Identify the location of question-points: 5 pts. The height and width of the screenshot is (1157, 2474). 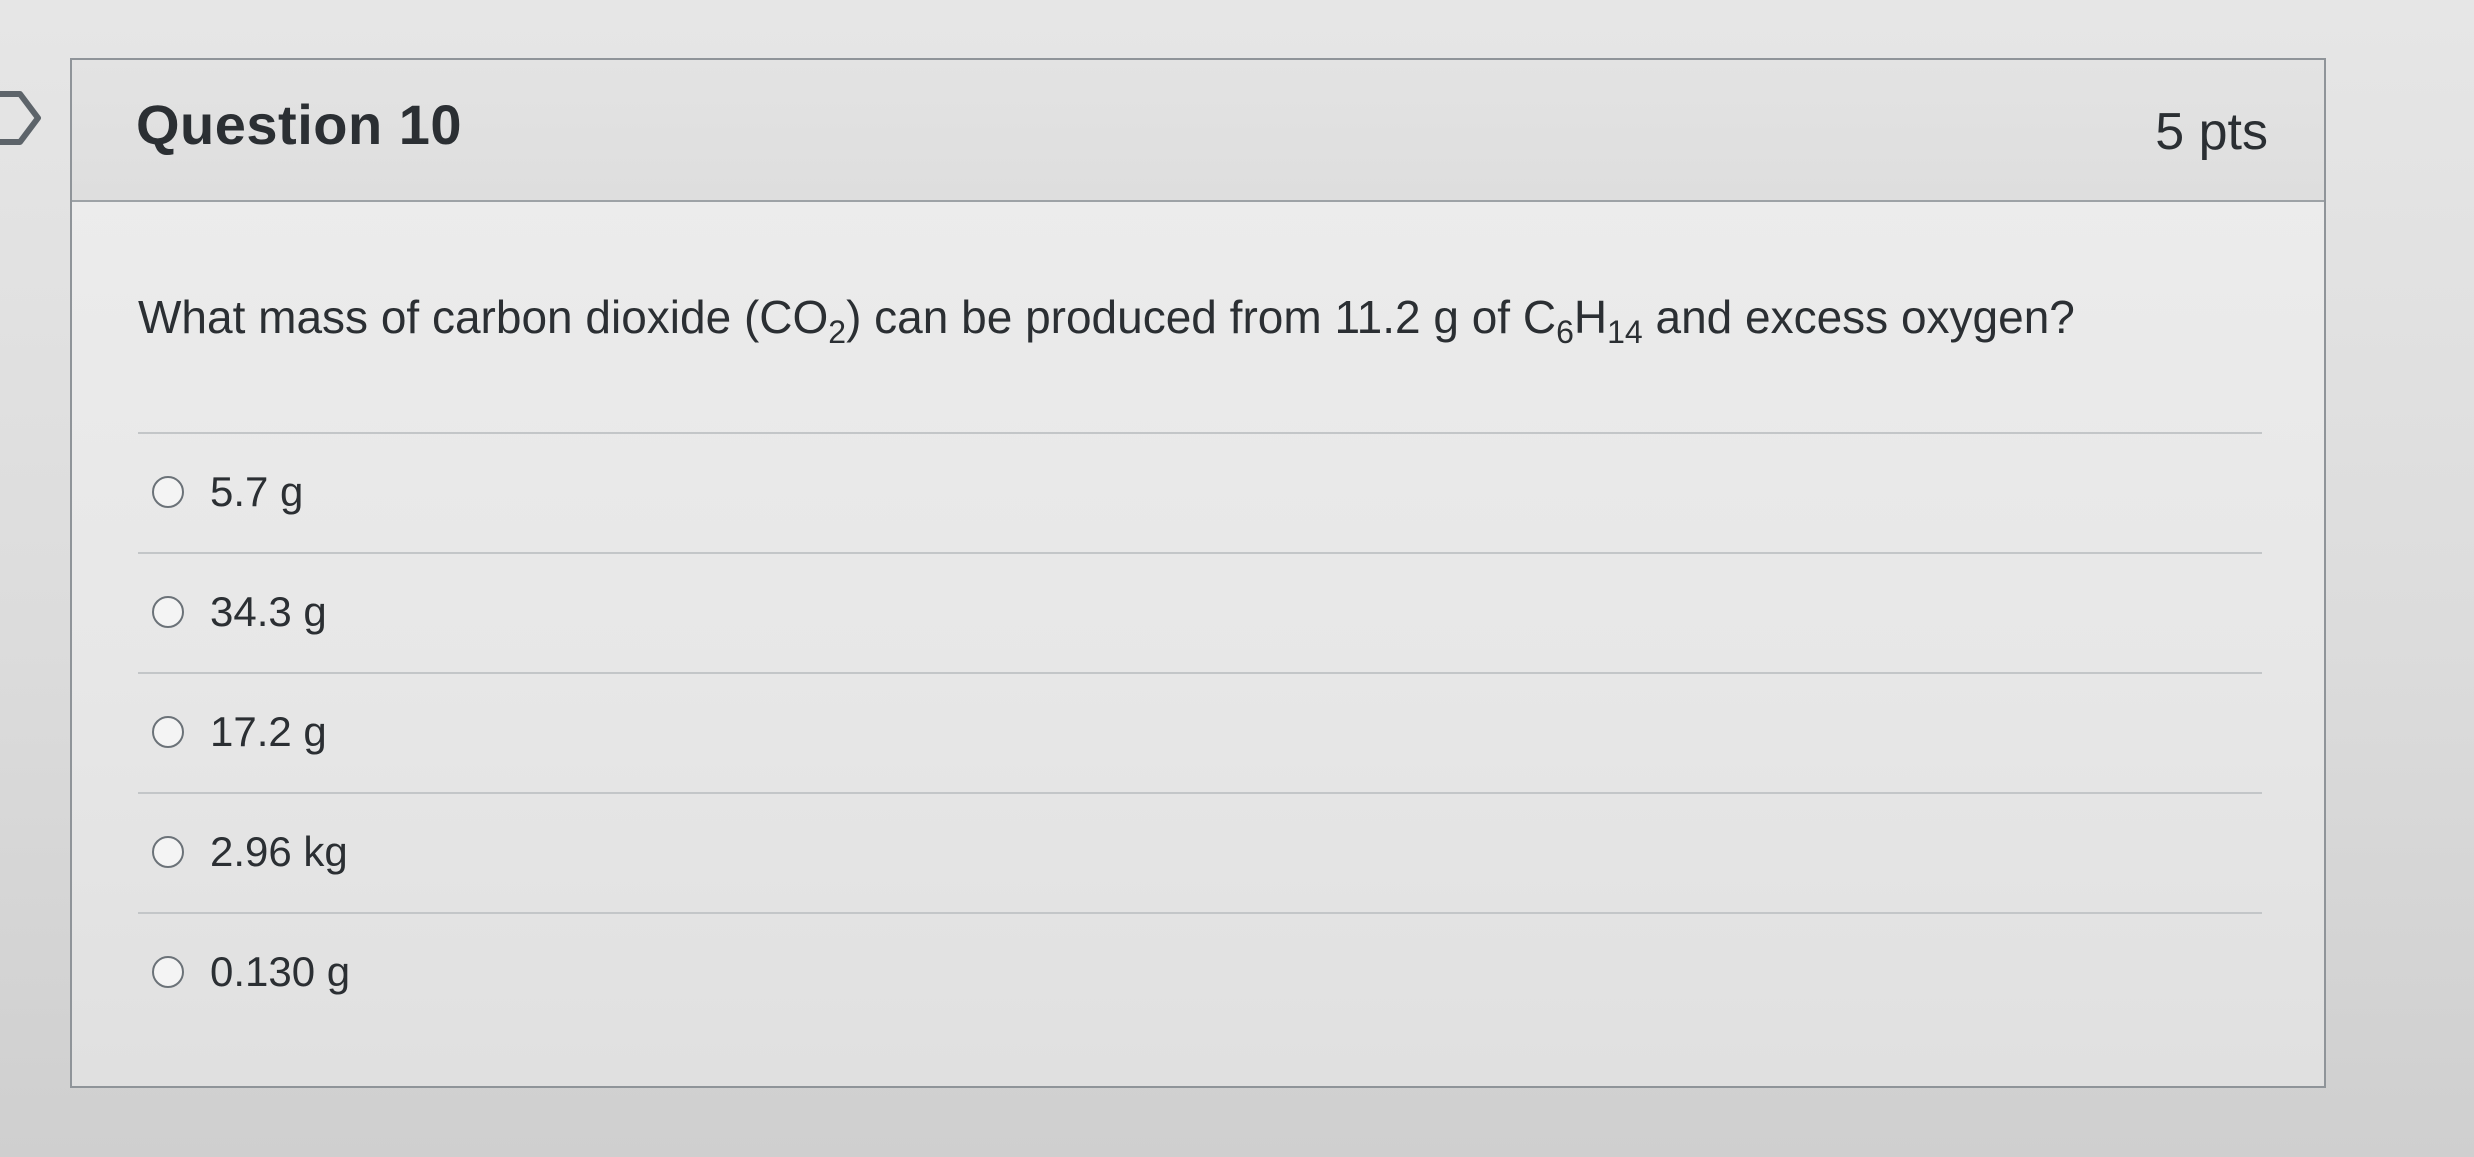
(2211, 132).